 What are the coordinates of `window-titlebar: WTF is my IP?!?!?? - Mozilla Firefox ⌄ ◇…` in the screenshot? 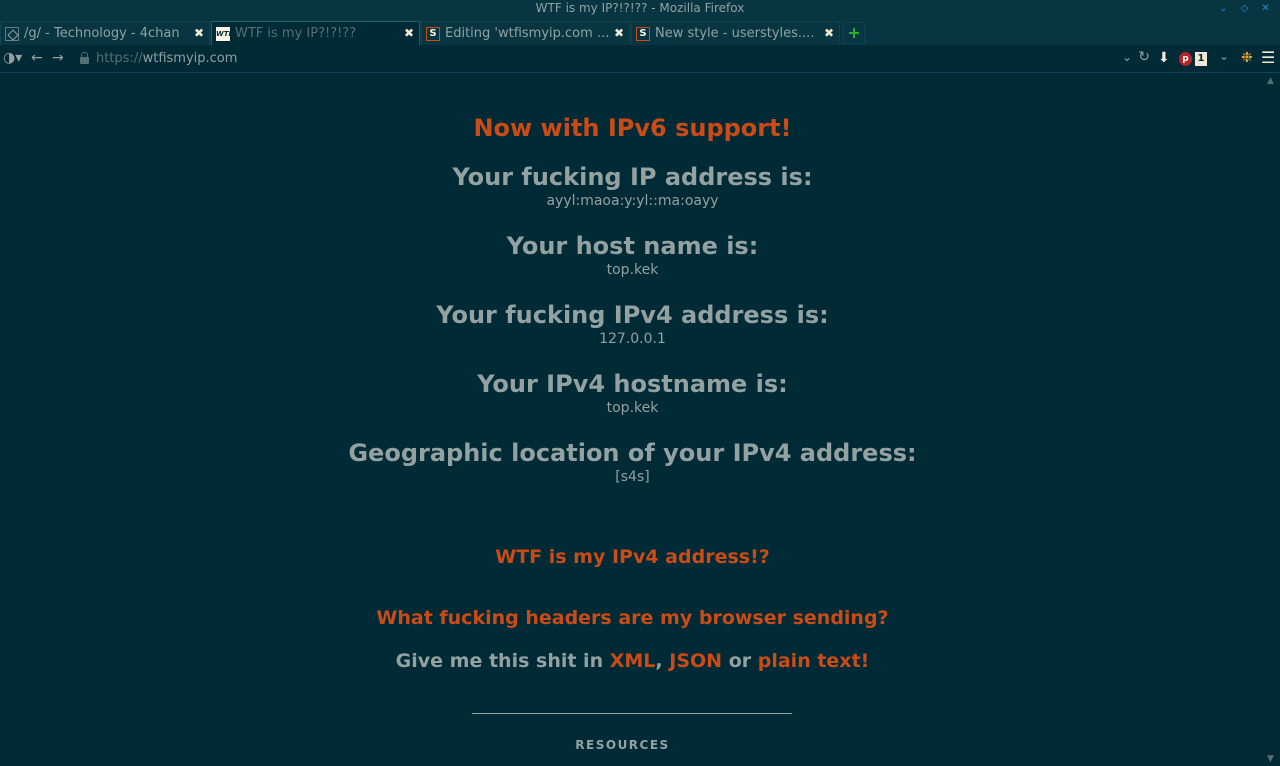 It's located at (640, 9).